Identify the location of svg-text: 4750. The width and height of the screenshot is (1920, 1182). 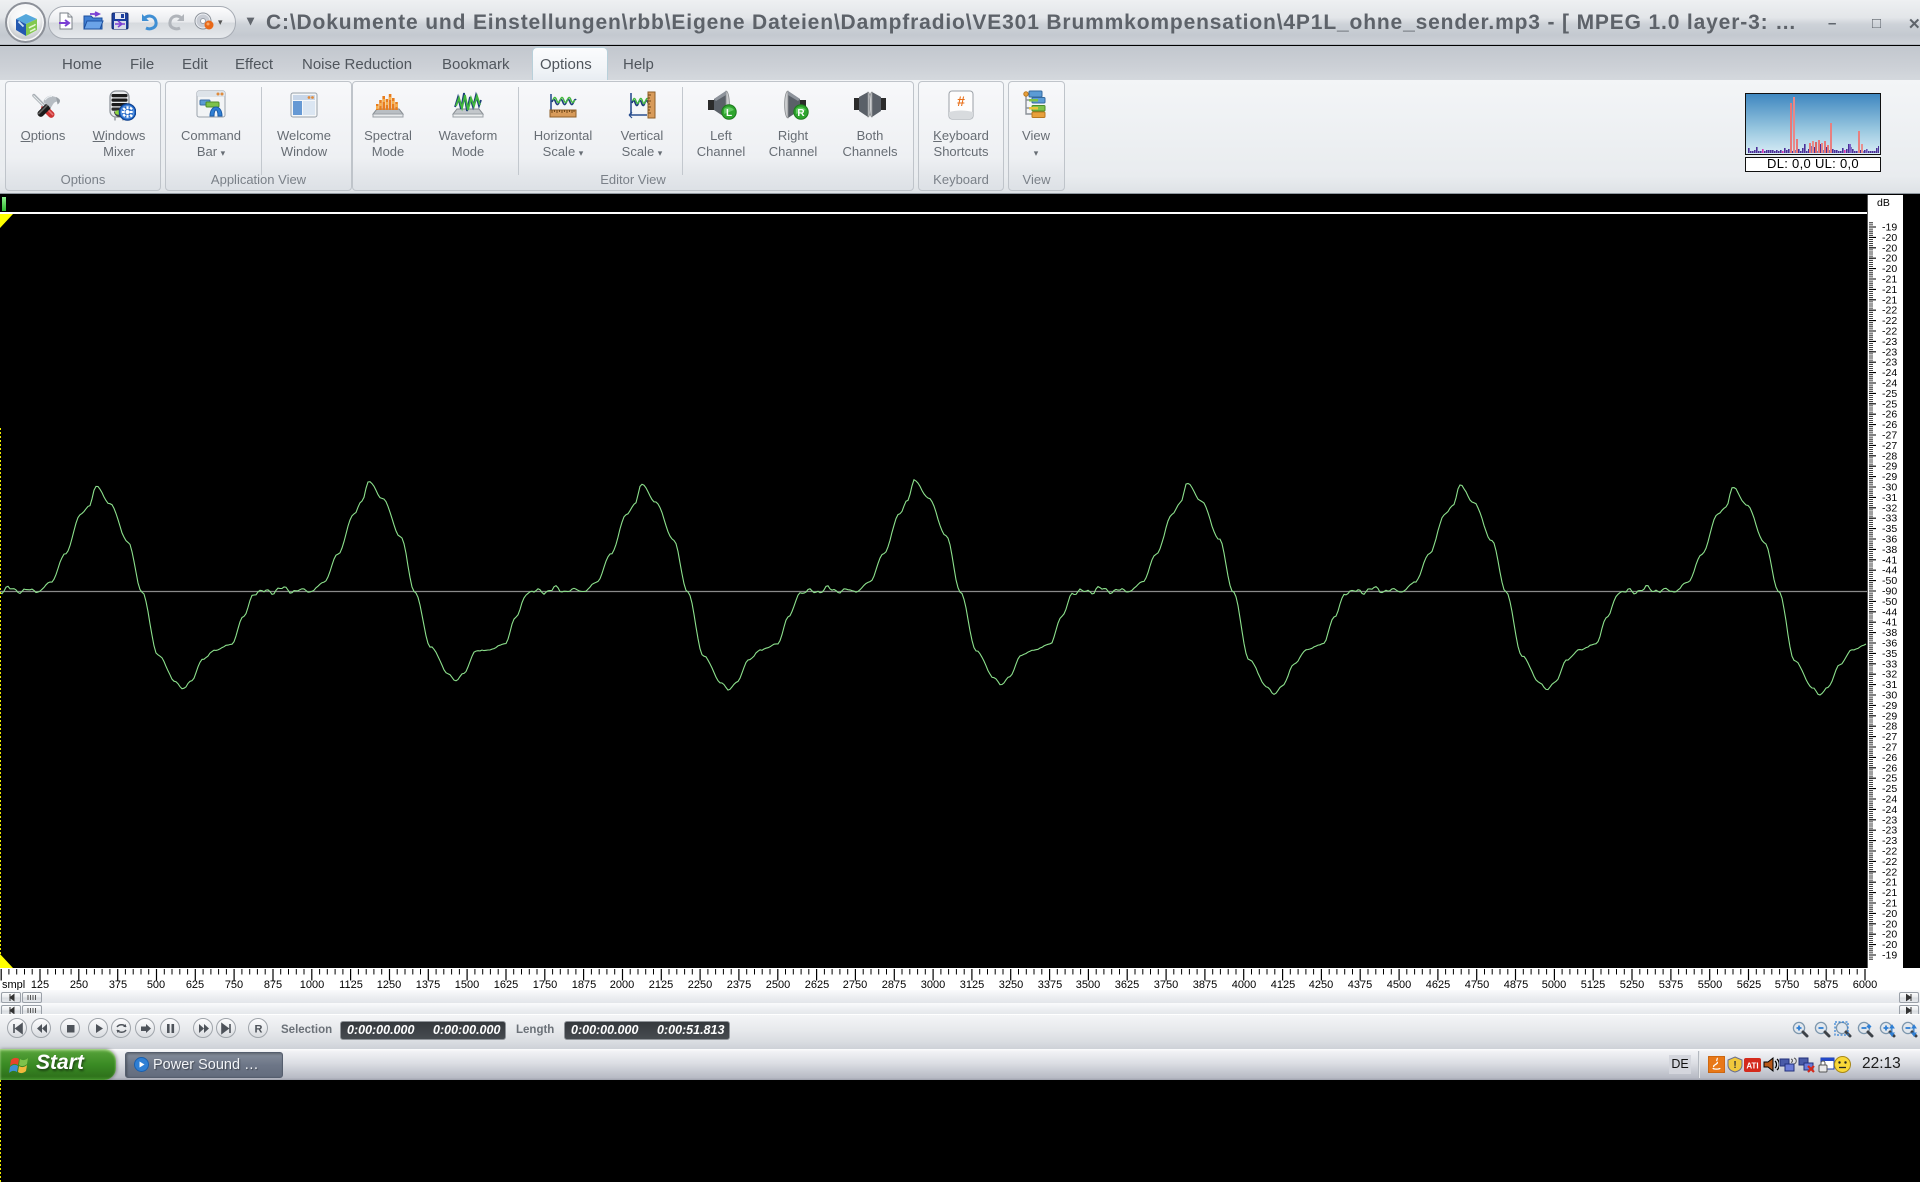
(1477, 984).